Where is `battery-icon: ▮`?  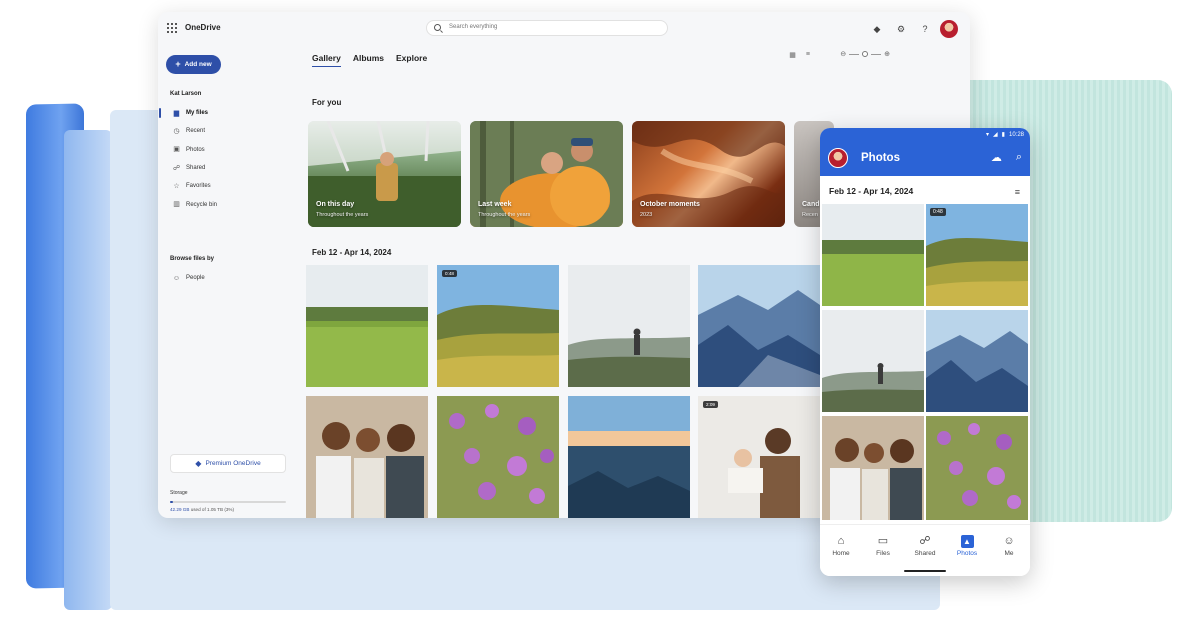 battery-icon: ▮ is located at coordinates (1003, 135).